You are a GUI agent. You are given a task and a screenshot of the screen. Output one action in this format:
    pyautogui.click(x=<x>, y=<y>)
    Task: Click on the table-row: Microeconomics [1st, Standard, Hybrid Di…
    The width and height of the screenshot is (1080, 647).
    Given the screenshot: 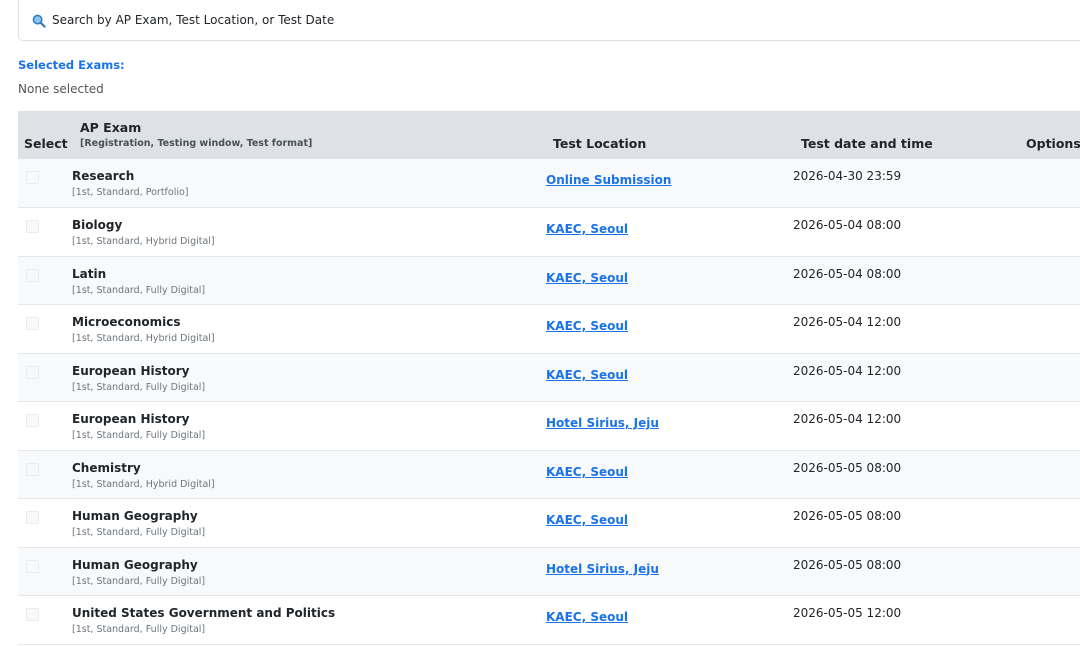 What is the action you would take?
    pyautogui.click(x=549, y=329)
    